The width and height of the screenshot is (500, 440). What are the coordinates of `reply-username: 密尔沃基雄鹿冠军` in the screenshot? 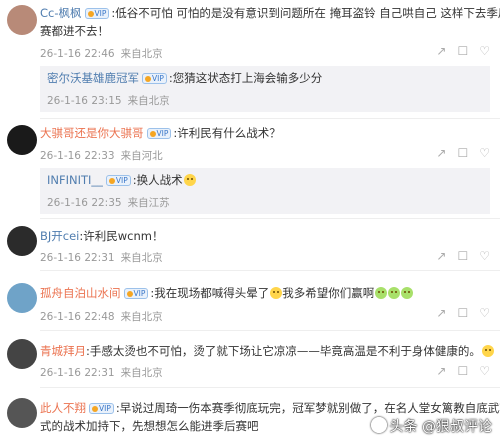 It's located at (93, 78).